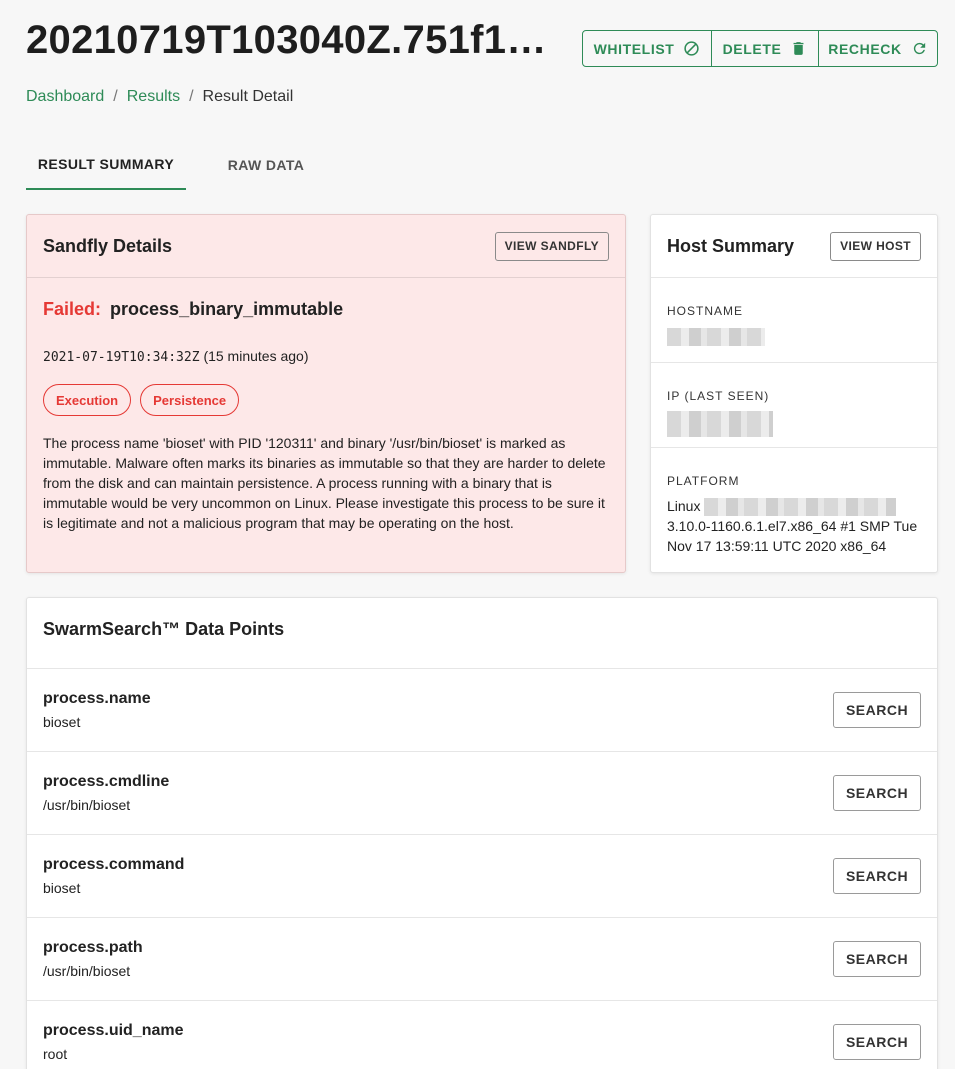 This screenshot has width=955, height=1069. Describe the element at coordinates (482, 959) in the screenshot. I see `data-point-row: process.path /usr/bin/bioset SEARCH` at that location.